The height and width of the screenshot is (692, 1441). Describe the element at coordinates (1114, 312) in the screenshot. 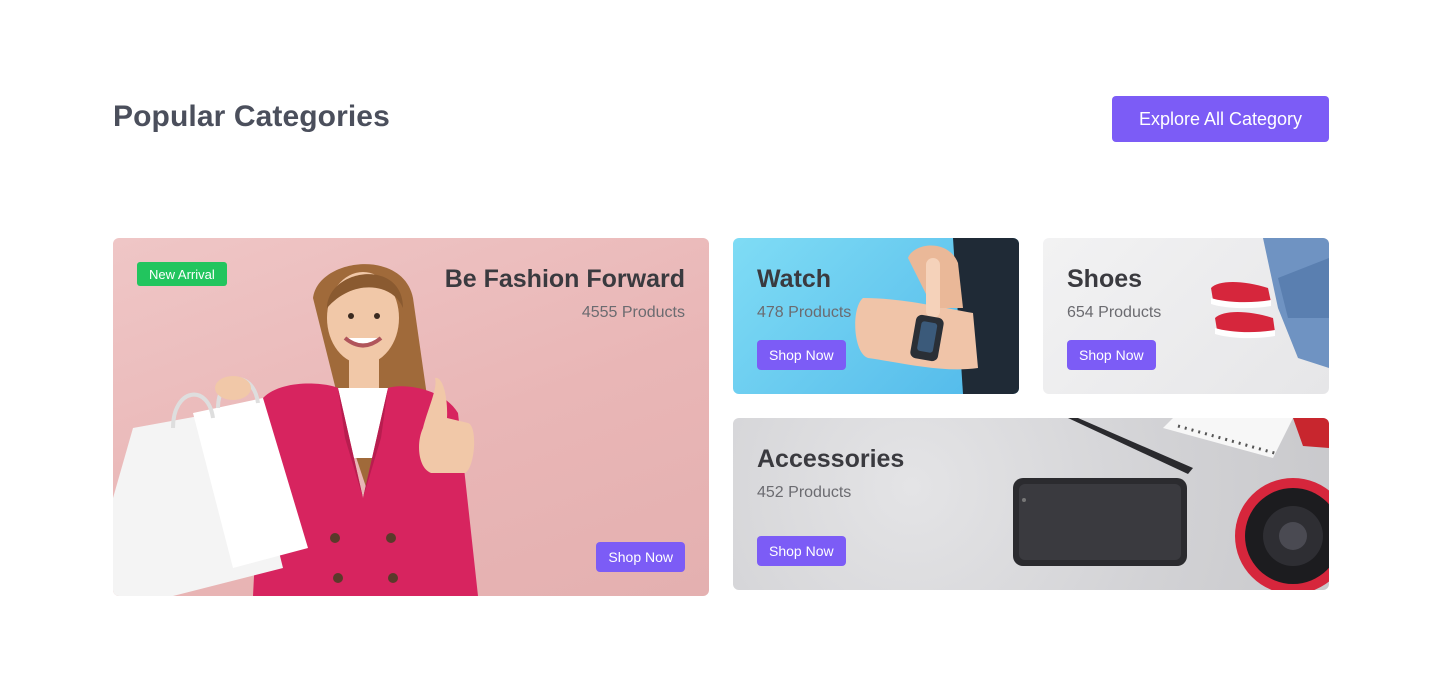

I see `card-product-count: 654 Products` at that location.